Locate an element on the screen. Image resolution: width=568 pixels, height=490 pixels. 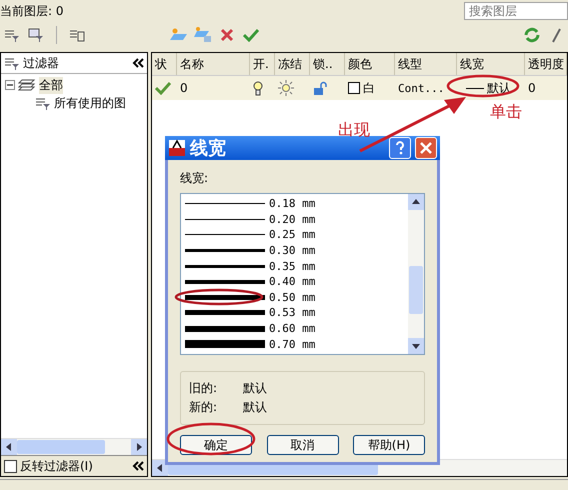
lineweight-label: 0.70 mm is located at coordinates (292, 344).